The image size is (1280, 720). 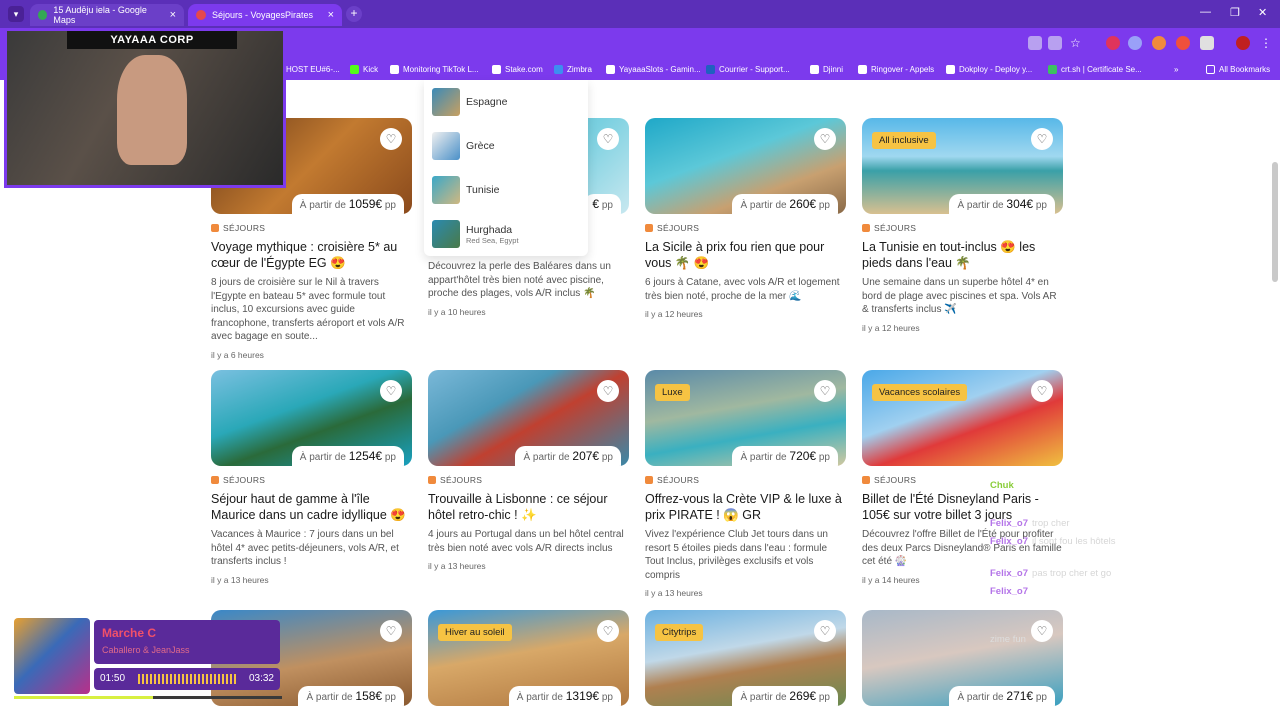 What do you see at coordinates (785, 456) in the screenshot?
I see `price-tag: À partir de 720€ pp` at bounding box center [785, 456].